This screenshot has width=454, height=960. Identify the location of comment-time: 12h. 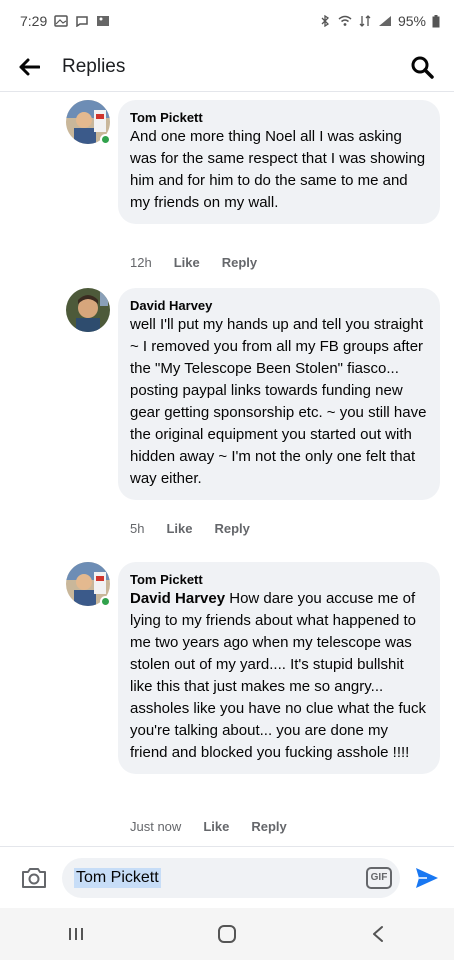
(141, 262).